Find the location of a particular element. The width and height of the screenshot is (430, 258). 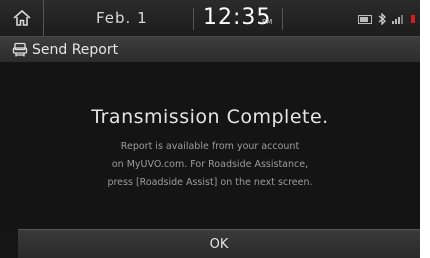

status-icons is located at coordinates (386, 19).